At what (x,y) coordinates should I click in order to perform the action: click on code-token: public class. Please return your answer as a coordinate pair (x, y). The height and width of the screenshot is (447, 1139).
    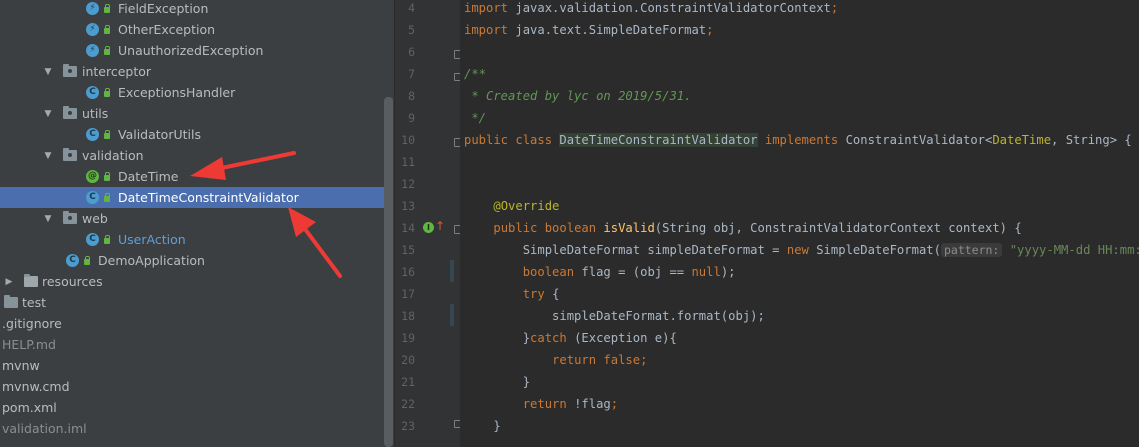
    Looking at the image, I should click on (512, 140).